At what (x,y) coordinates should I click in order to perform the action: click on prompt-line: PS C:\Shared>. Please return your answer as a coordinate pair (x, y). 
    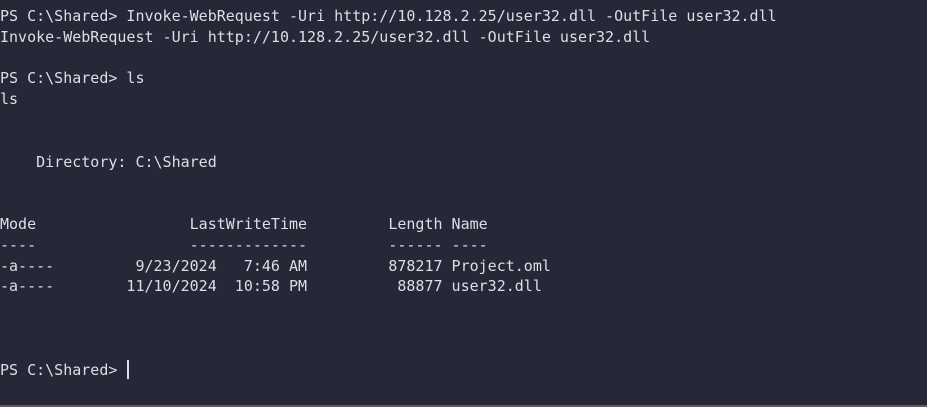
    Looking at the image, I should click on (463, 370).